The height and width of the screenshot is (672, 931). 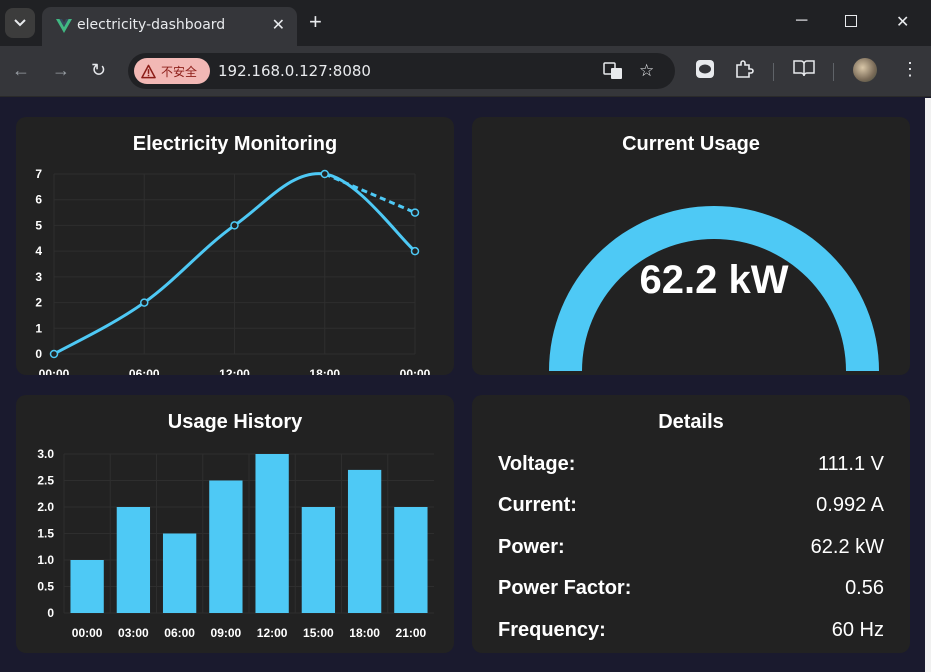 What do you see at coordinates (148, 71) in the screenshot?
I see `warning-icon` at bounding box center [148, 71].